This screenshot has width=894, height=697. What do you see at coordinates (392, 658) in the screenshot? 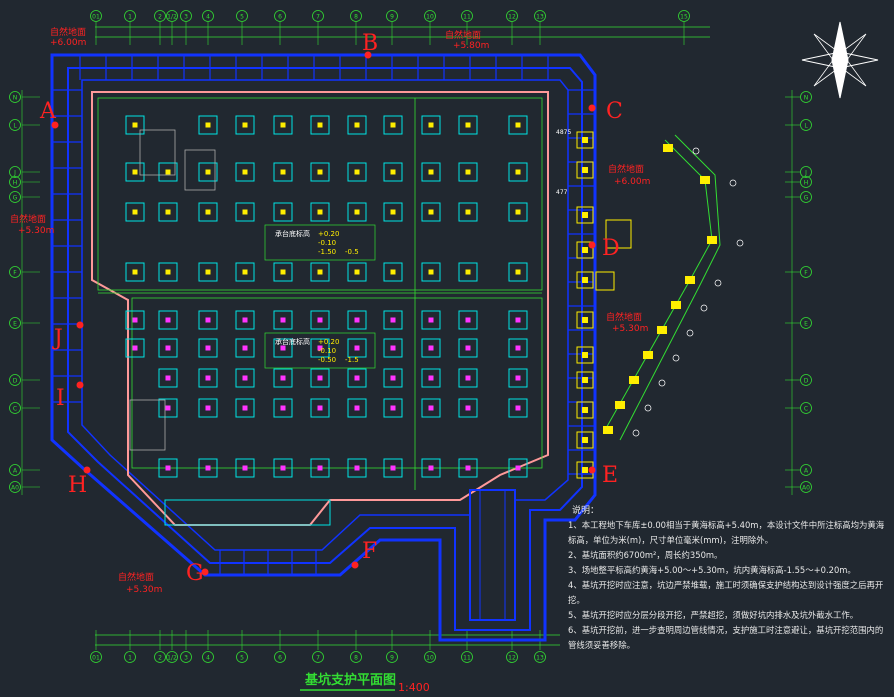
I see `bottom-axis-label: 9` at bounding box center [392, 658].